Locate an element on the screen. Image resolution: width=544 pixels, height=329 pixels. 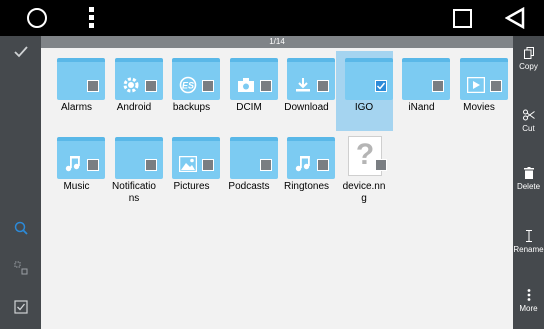
select-interval-button is located at coordinates (20, 268).